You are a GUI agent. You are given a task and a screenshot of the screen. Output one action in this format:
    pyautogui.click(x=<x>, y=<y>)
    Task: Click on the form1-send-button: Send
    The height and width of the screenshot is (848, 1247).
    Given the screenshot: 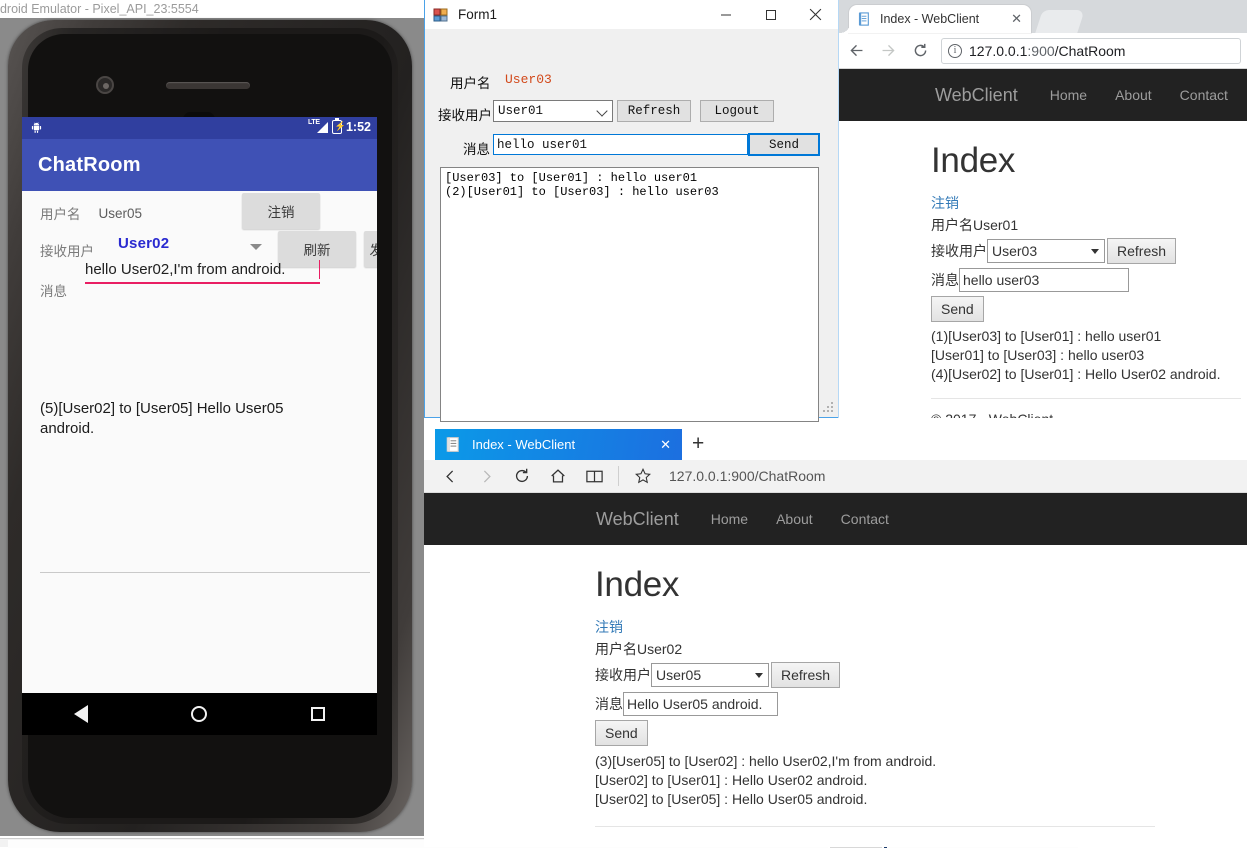 What is the action you would take?
    pyautogui.click(x=784, y=144)
    